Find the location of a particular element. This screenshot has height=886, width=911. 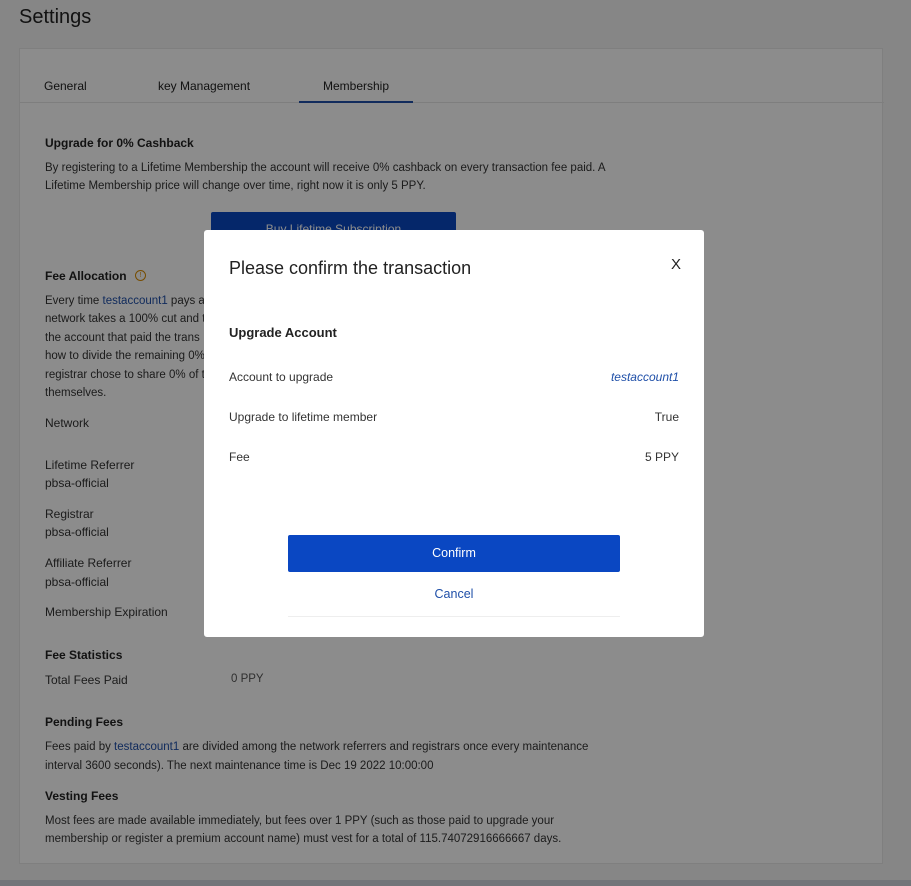

row-label-lifetime: Upgrade to lifetime member is located at coordinates (303, 417).